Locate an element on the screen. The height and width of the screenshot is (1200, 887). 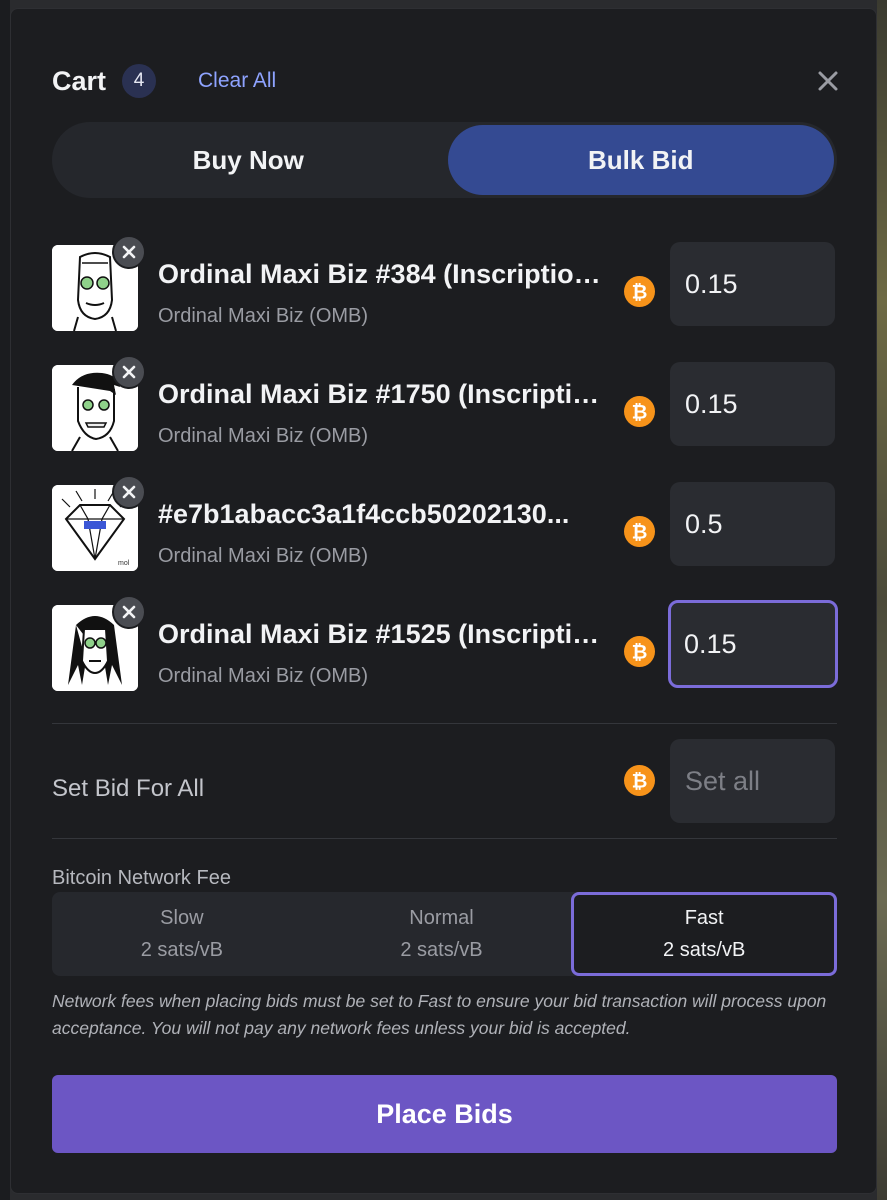
fee-option-name: Fast is located at coordinates (704, 918).